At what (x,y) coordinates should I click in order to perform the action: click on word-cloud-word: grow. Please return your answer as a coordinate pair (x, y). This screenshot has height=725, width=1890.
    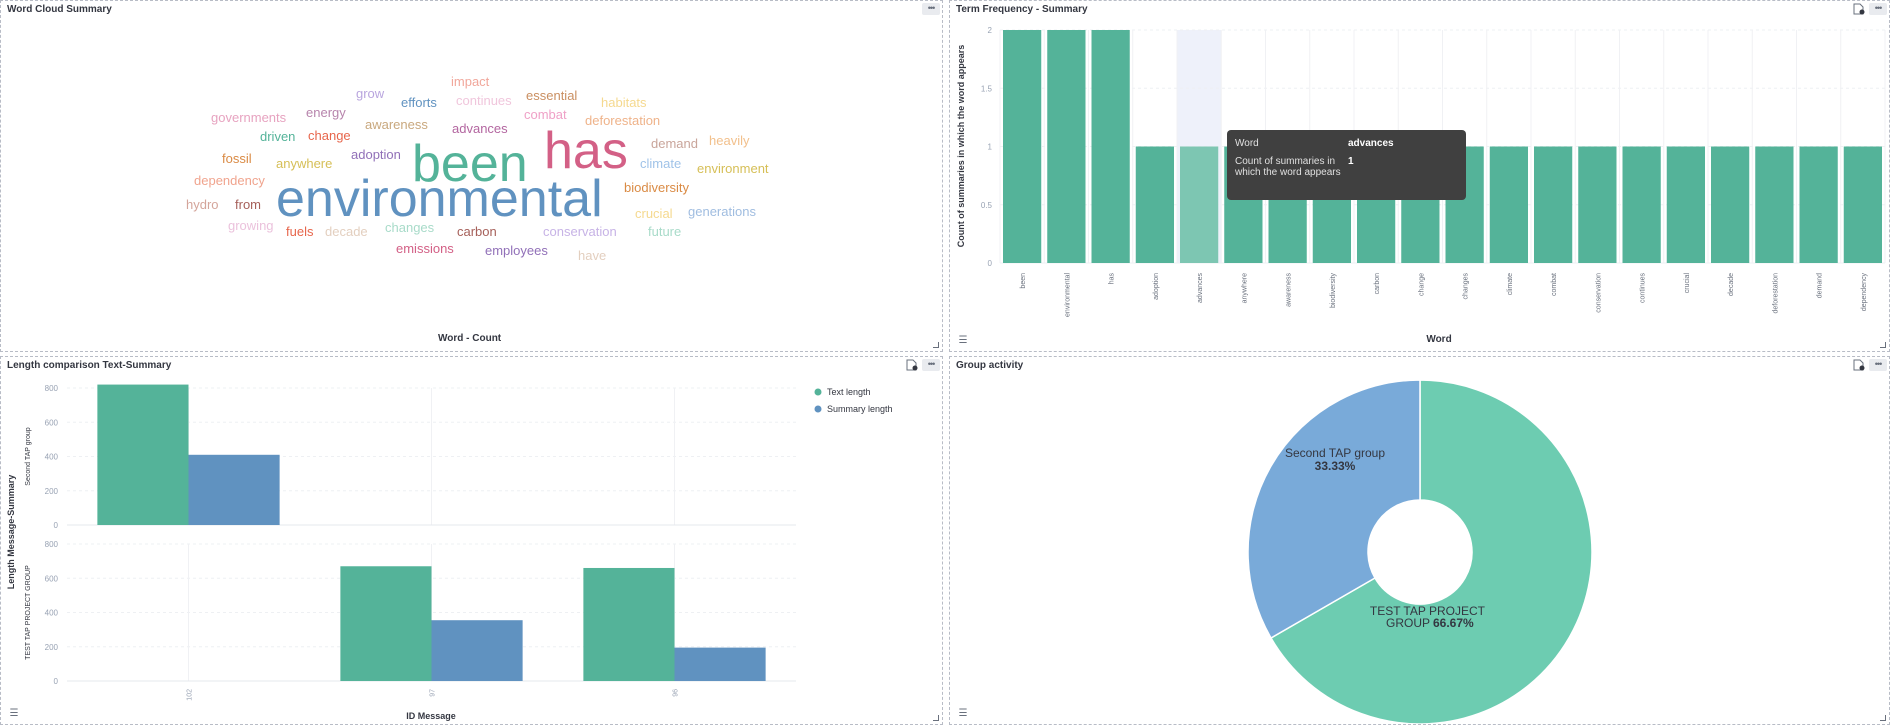
    Looking at the image, I should click on (370, 93).